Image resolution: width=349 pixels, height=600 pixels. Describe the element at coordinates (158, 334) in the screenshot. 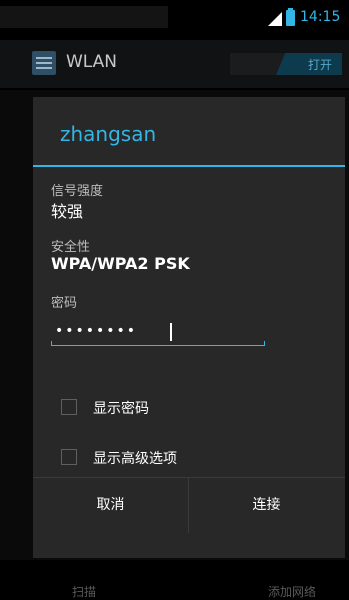

I see `password-input: ••••••••` at that location.